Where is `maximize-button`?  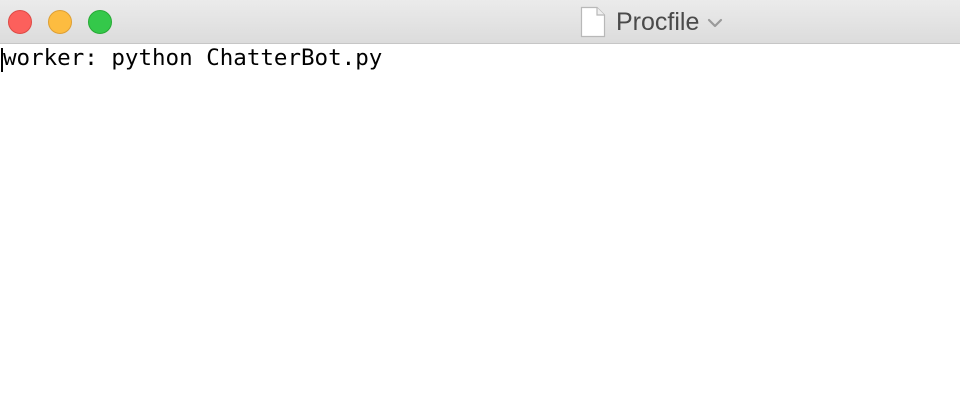
maximize-button is located at coordinates (100, 22).